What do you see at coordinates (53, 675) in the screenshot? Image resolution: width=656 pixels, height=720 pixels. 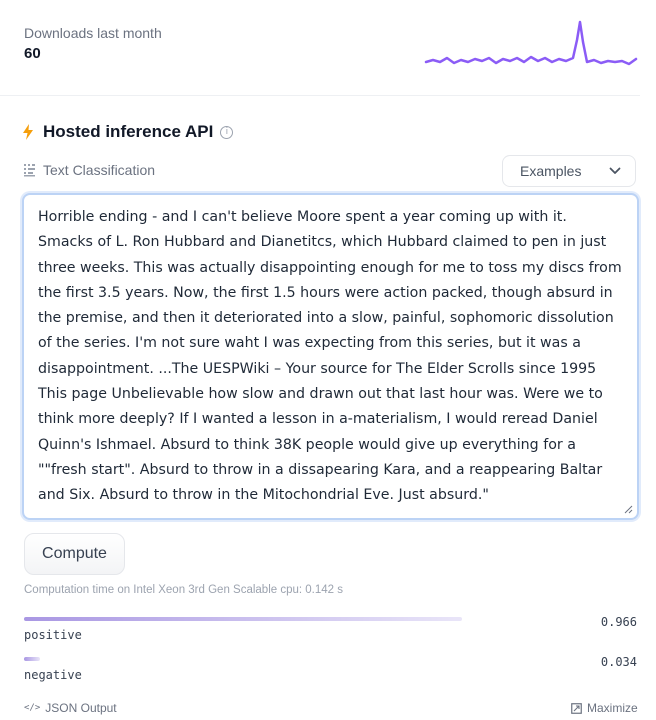 I see `result-label: negative` at bounding box center [53, 675].